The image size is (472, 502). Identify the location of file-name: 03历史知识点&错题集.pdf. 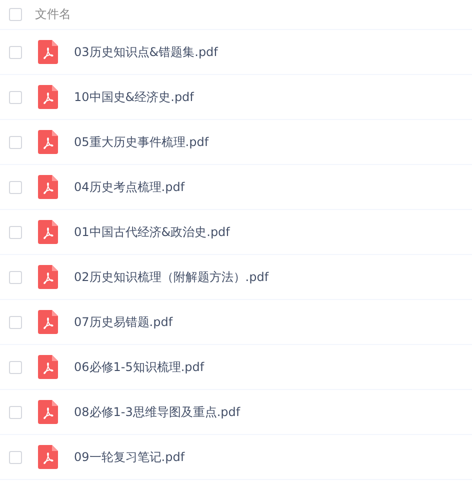
(146, 52).